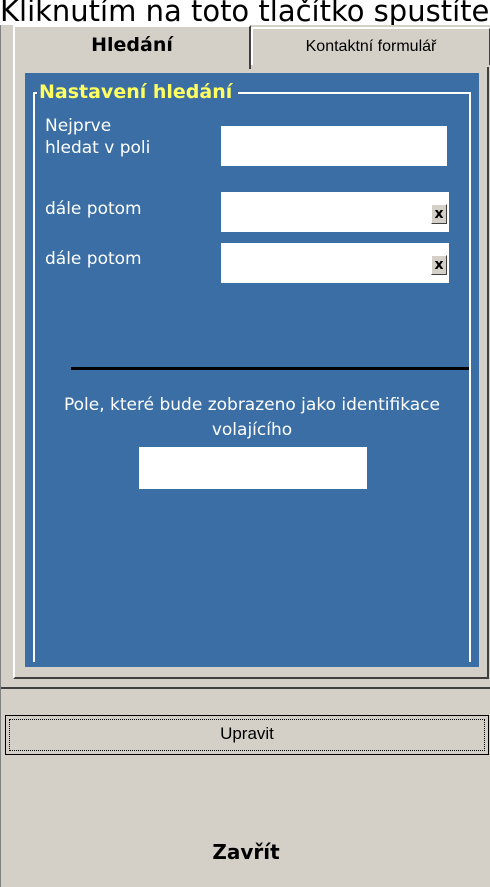  Describe the element at coordinates (370, 46) in the screenshot. I see `tab-kontaktni-formular: Kontaktní formulář` at that location.